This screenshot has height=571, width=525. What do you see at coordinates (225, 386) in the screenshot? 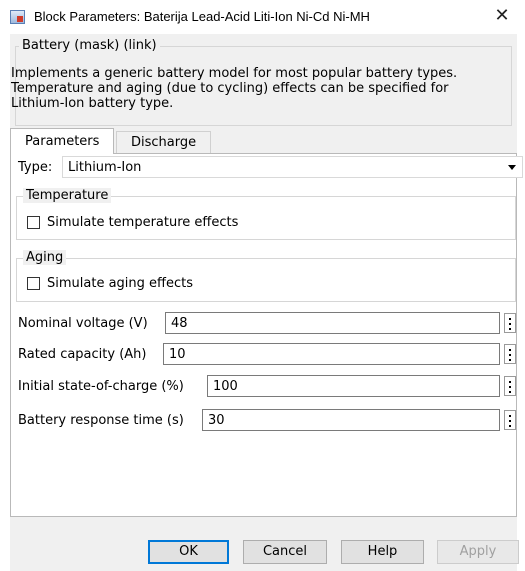
I see `field-value: 100` at bounding box center [225, 386].